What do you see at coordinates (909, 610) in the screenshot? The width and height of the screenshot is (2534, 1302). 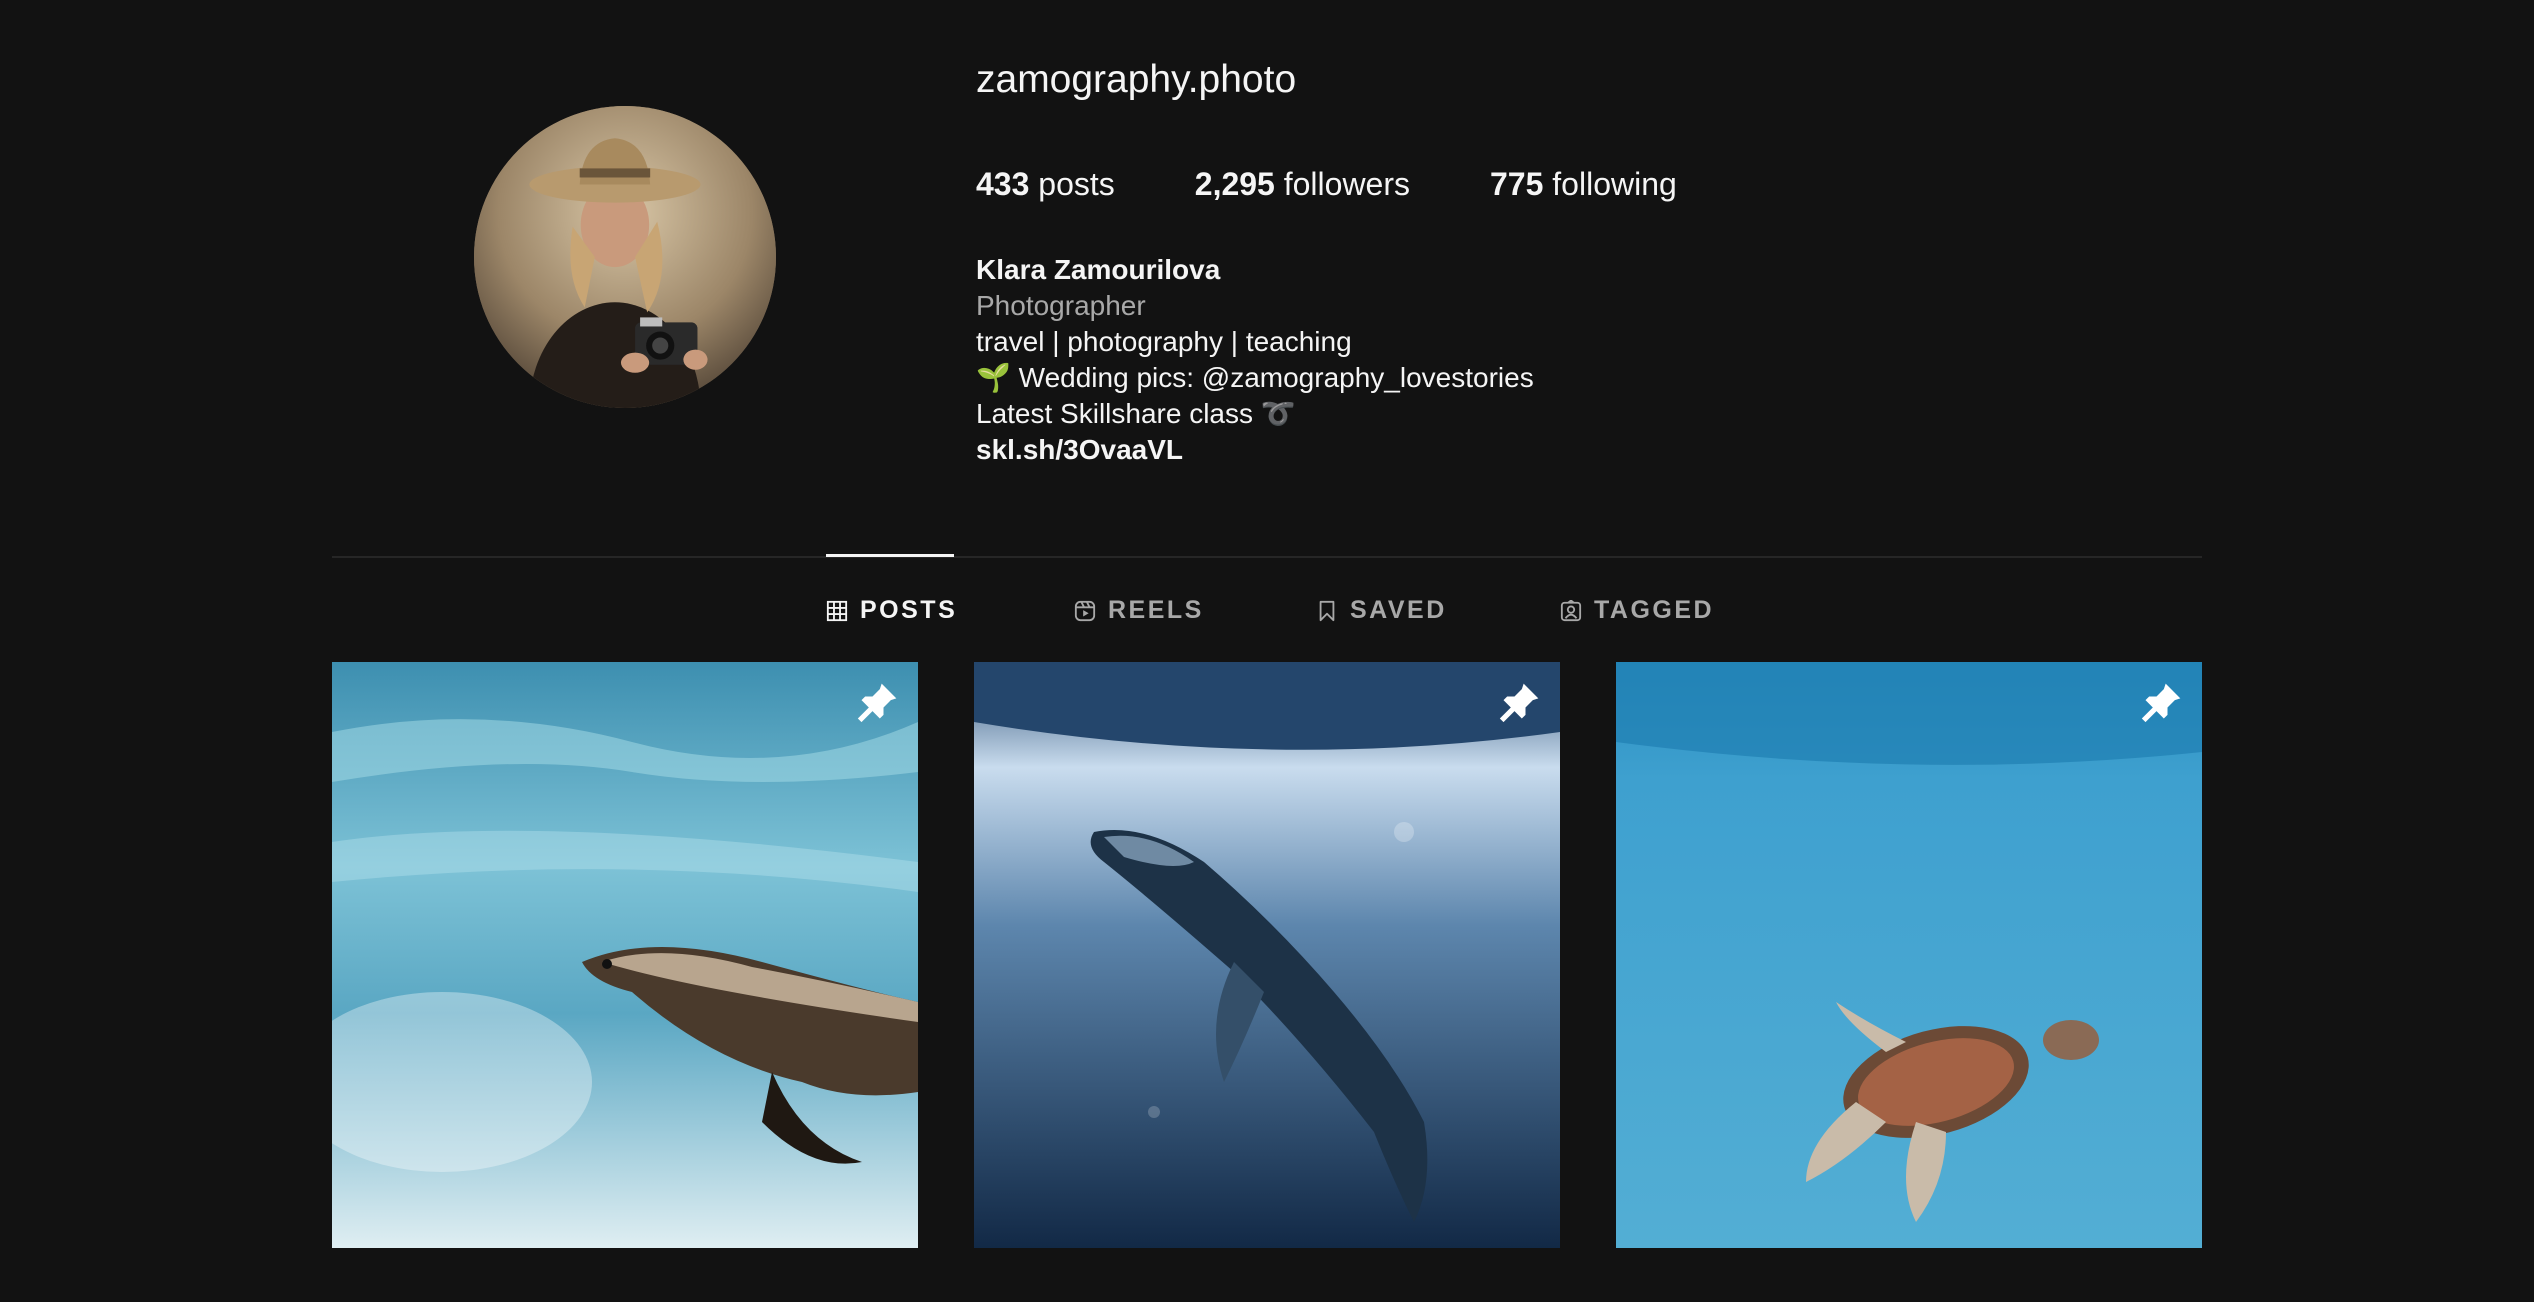 I see `tab-posts-label: POSTS` at bounding box center [909, 610].